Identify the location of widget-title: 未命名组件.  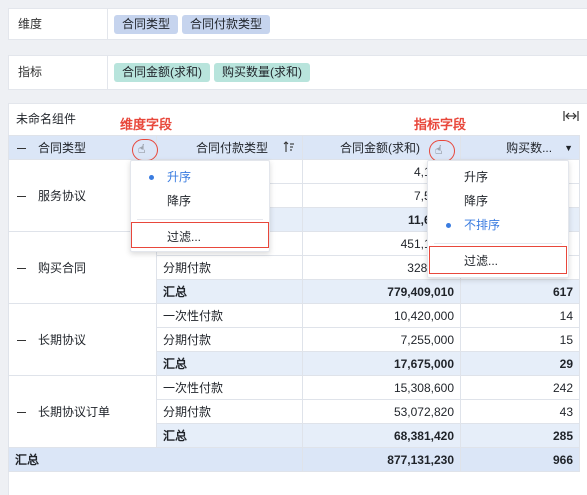
(46, 119).